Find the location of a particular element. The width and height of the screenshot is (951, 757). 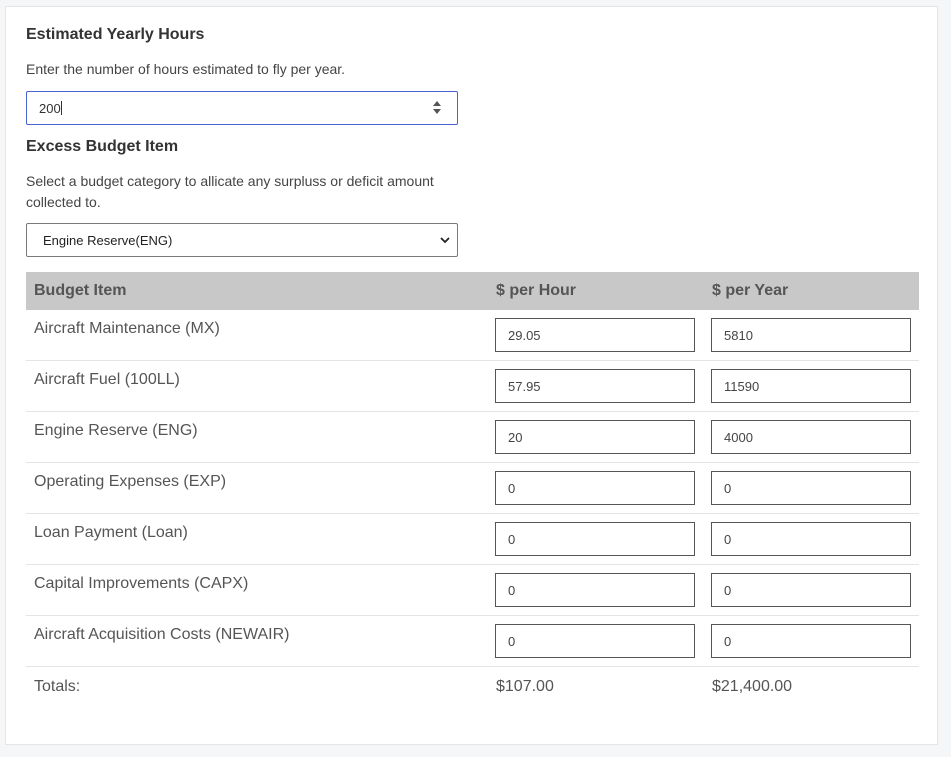

spinner-up-icon is located at coordinates (437, 103).